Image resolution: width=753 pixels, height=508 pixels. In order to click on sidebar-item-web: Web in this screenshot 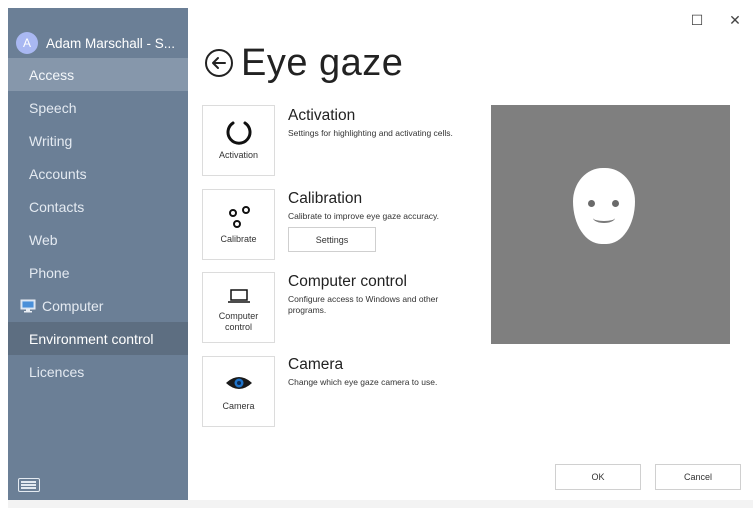, I will do `click(98, 239)`.